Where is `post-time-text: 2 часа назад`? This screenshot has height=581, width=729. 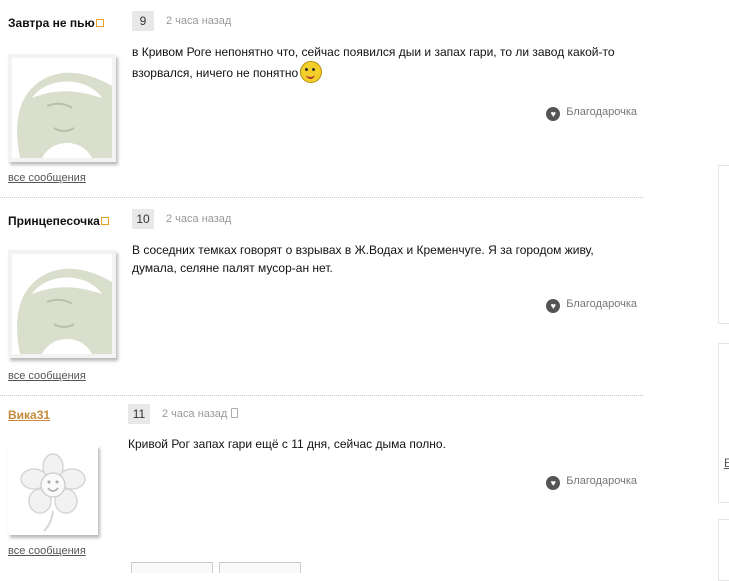
post-time-text: 2 часа назад is located at coordinates (195, 414).